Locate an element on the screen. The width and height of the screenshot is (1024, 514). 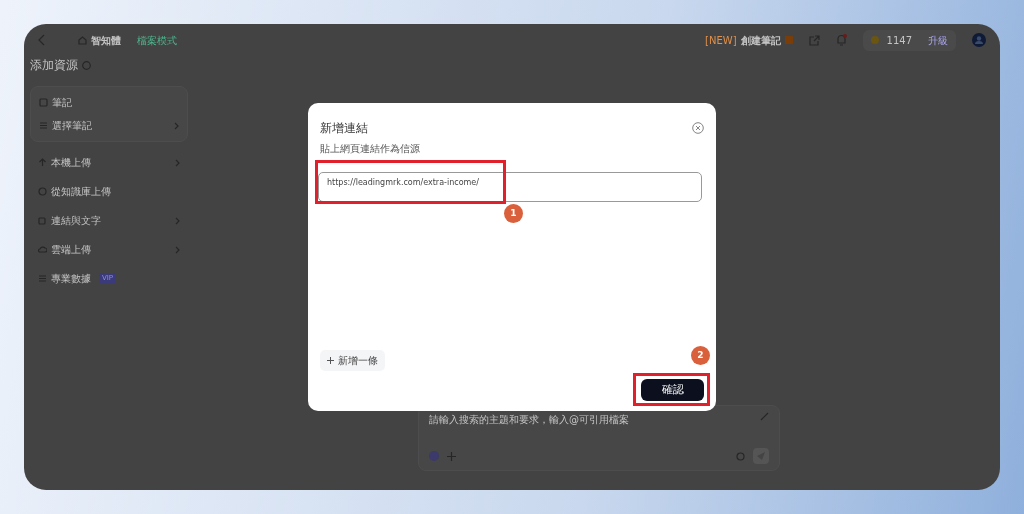
sidebar-item: 本機上傳 is located at coordinates (109, 162).